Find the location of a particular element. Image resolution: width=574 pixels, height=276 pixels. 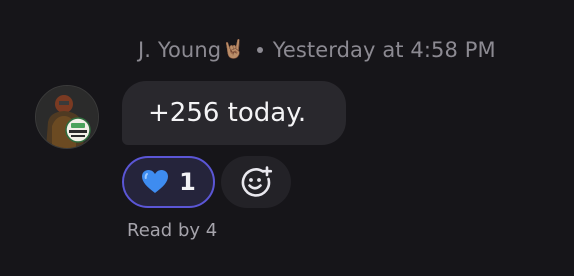

avatar is located at coordinates (67, 117).